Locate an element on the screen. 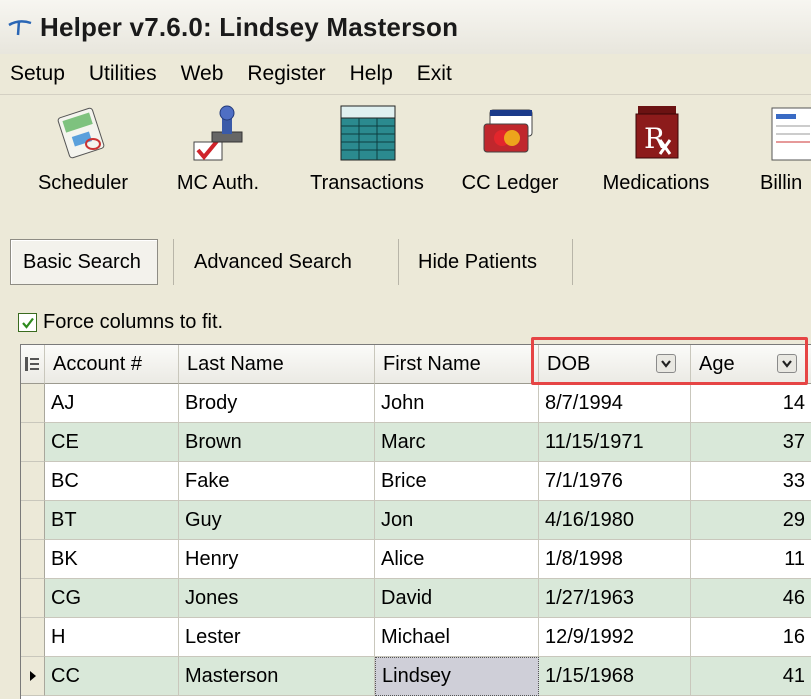  cell-dob: 1/8/1998 is located at coordinates (615, 559).